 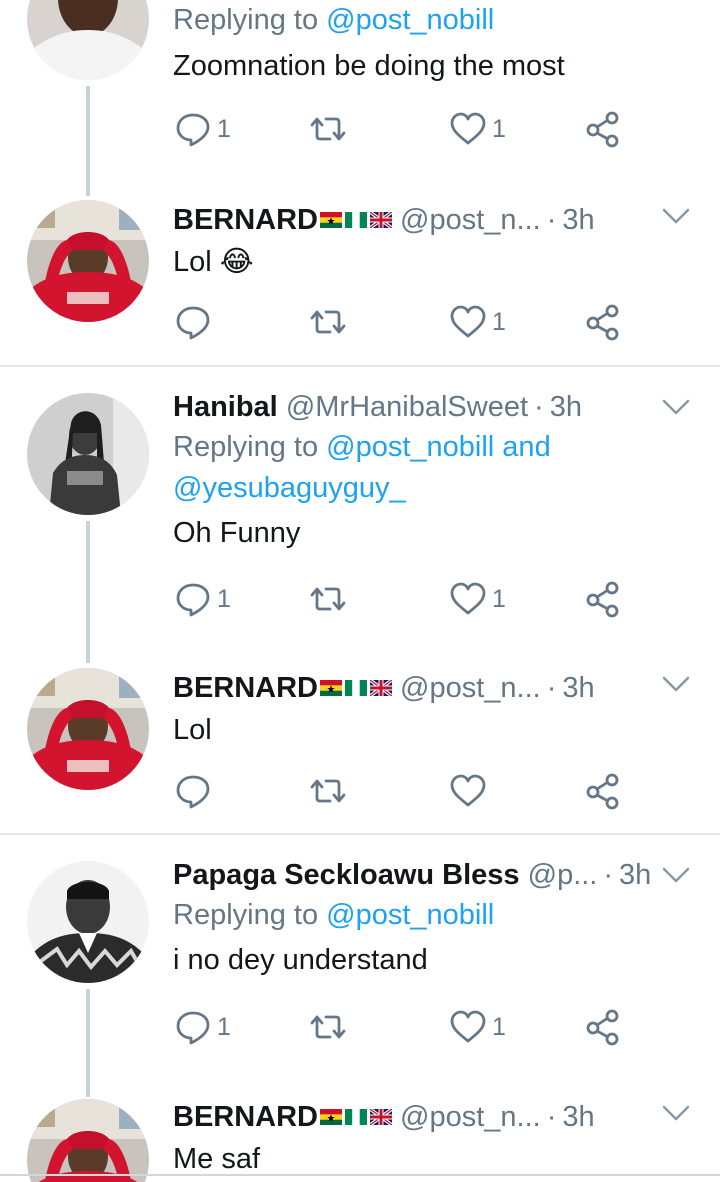 I want to click on tweet: BERNARD @post_n... · 3h Me saf, so click(x=360, y=1139).